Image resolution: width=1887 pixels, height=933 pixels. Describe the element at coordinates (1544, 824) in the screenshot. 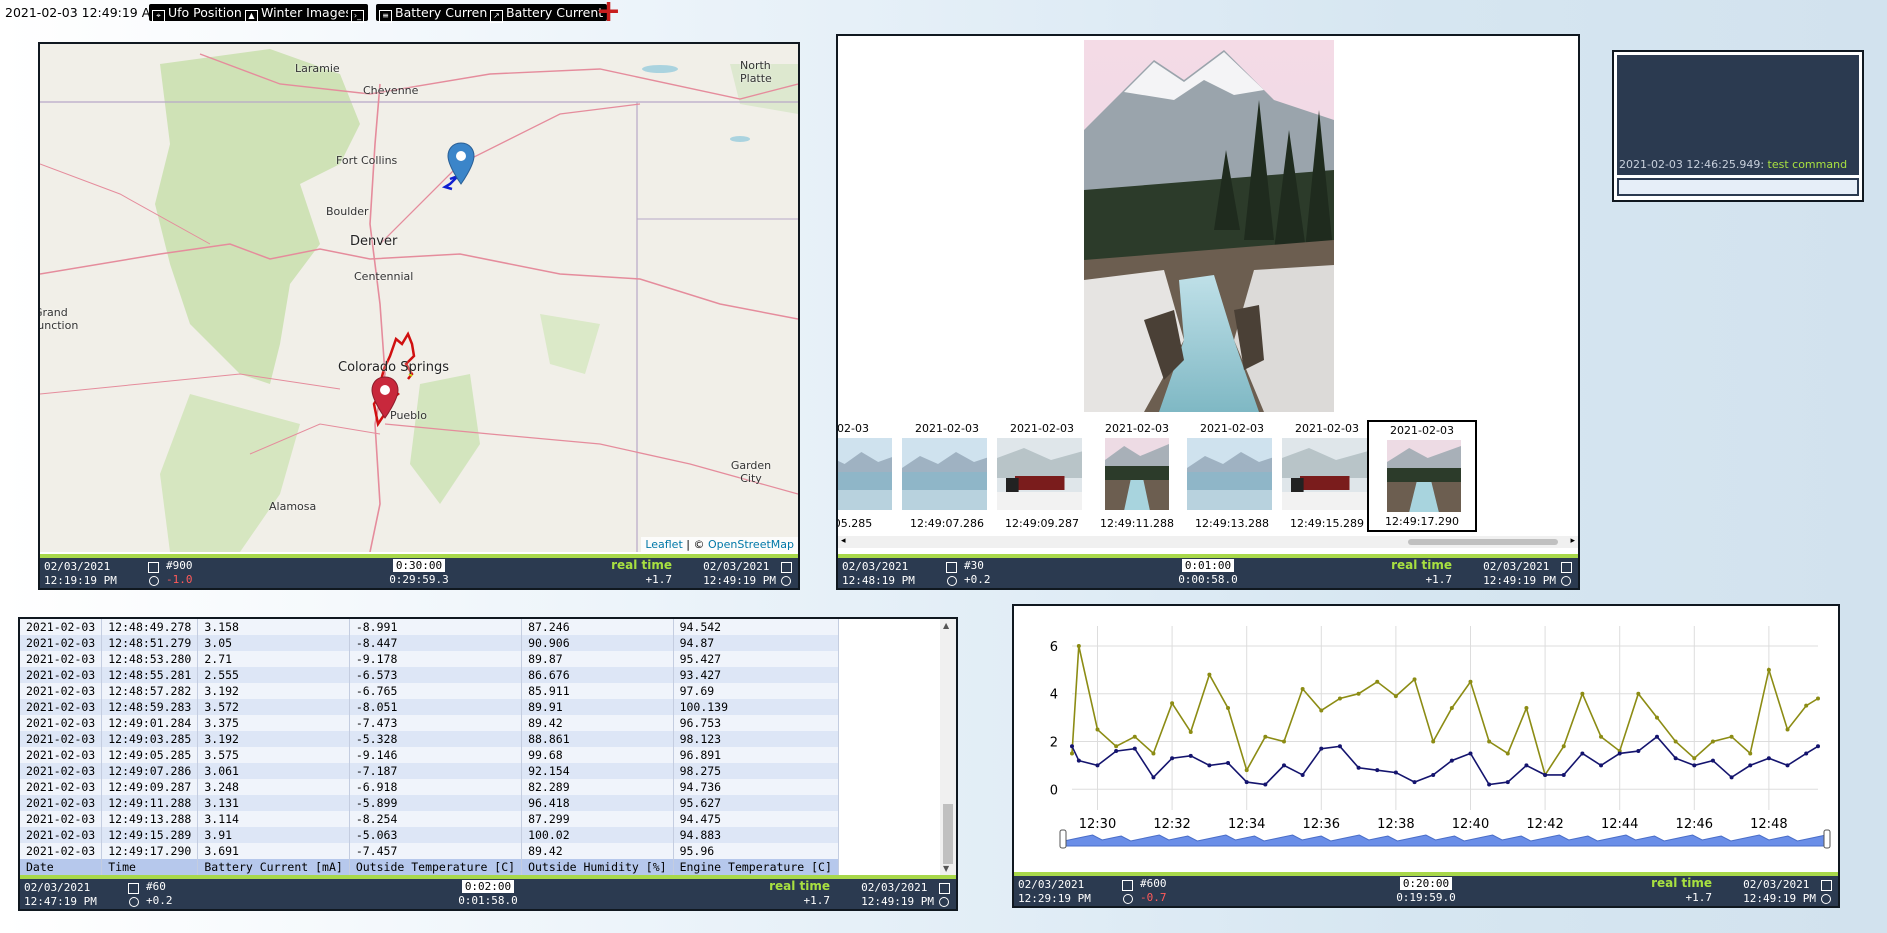

I see `x-tick-label: 12:42` at that location.